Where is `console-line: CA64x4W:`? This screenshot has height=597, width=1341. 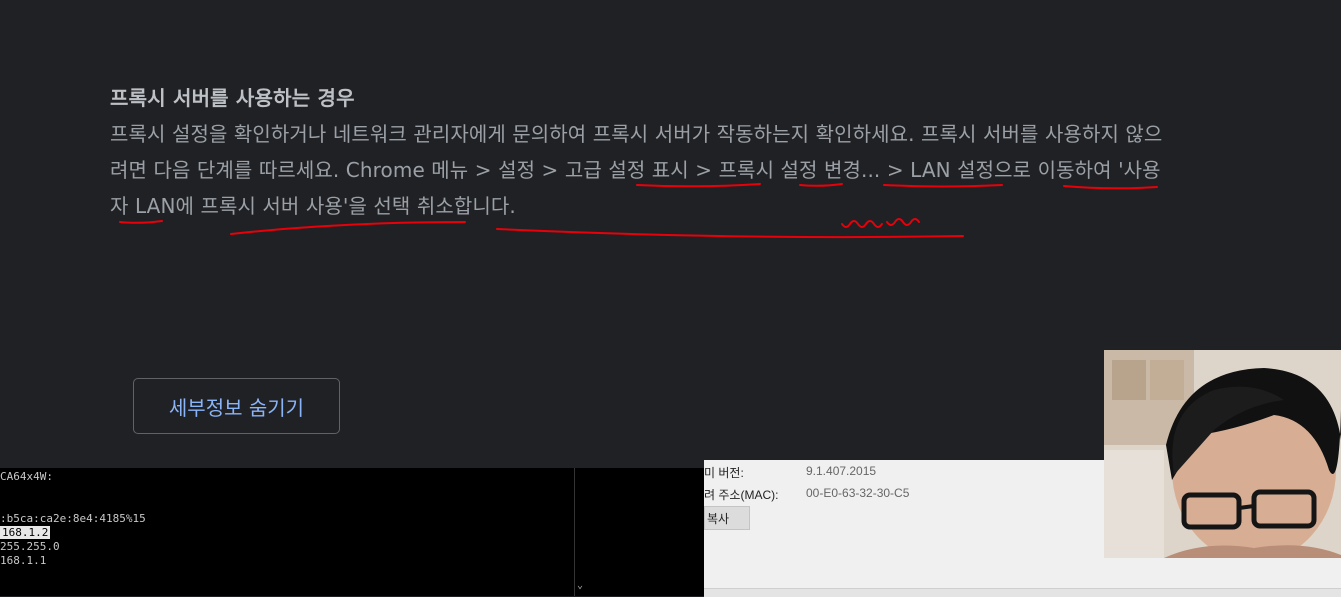
console-line: CA64x4W: is located at coordinates (26, 476).